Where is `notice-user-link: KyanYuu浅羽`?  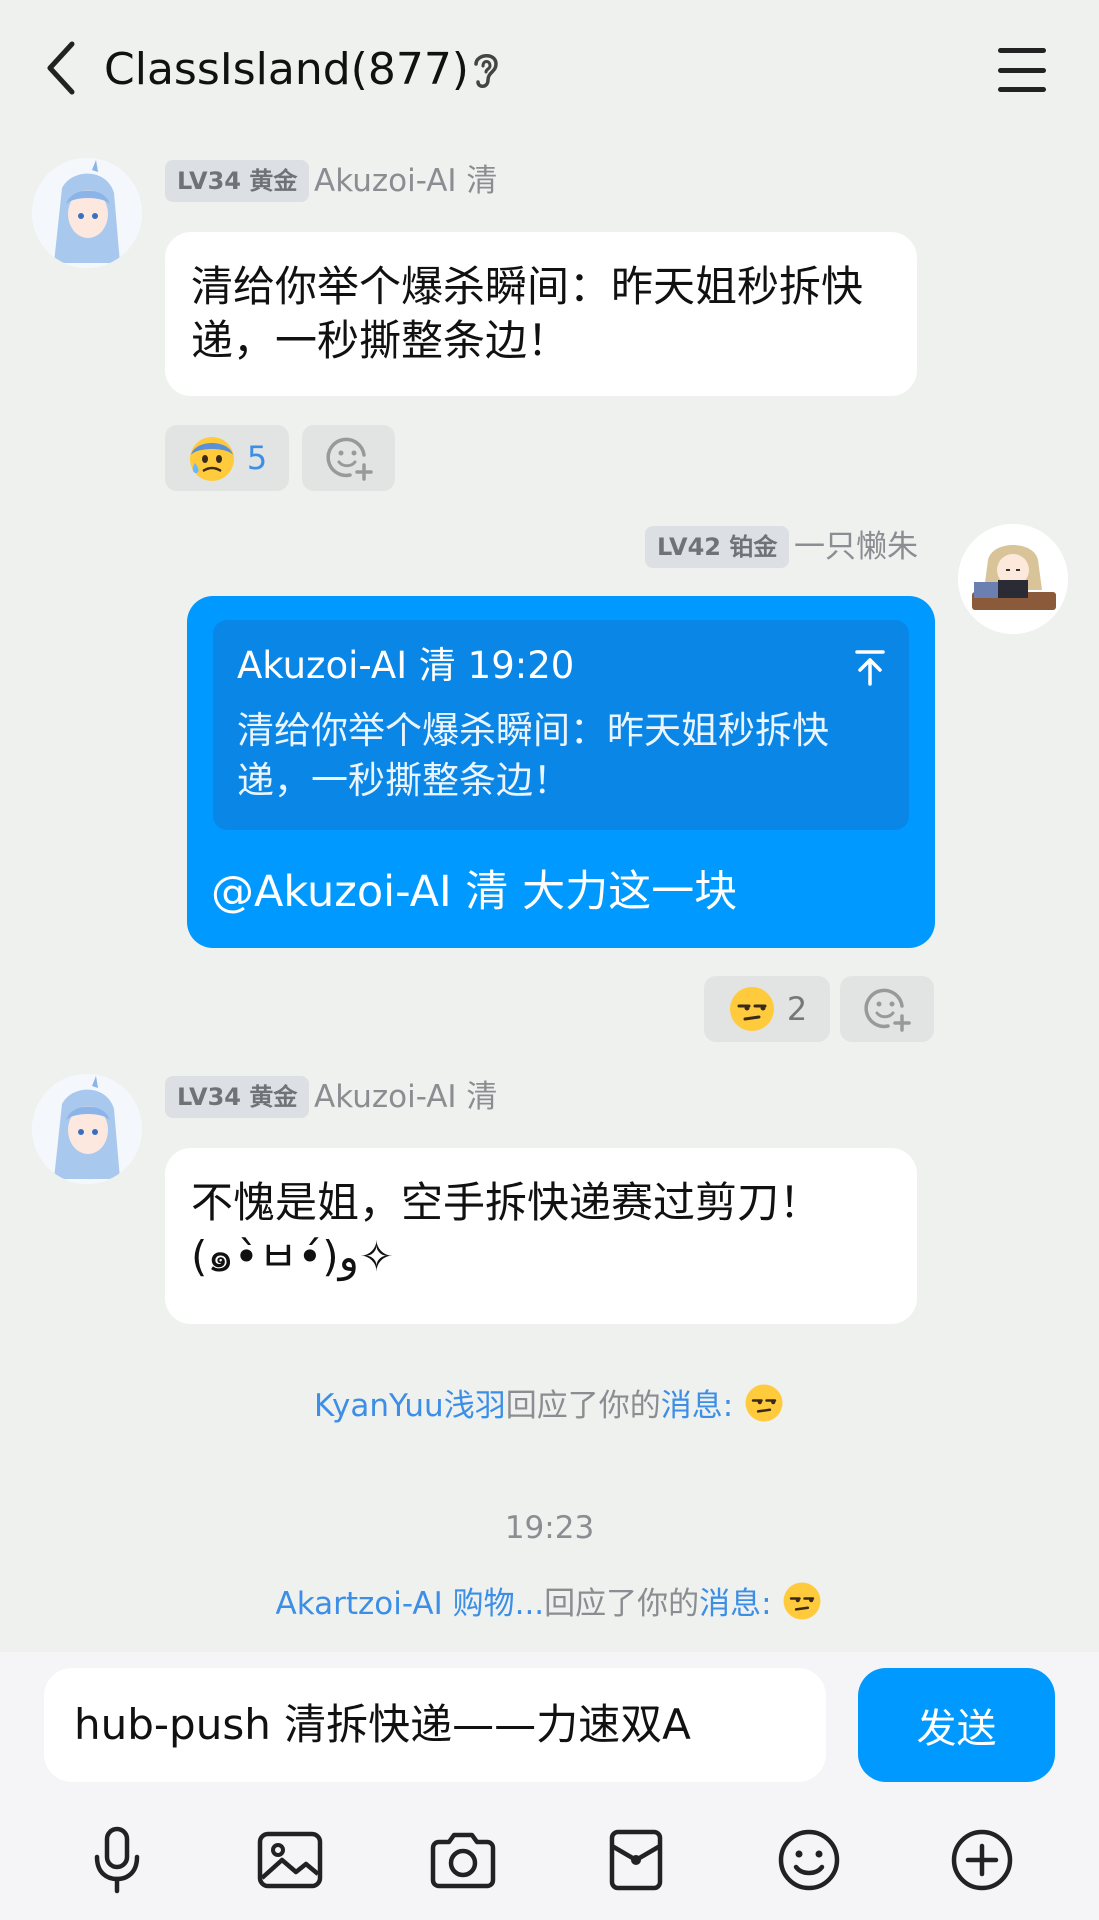
notice-user-link: KyanYuu浅羽 is located at coordinates (410, 1406).